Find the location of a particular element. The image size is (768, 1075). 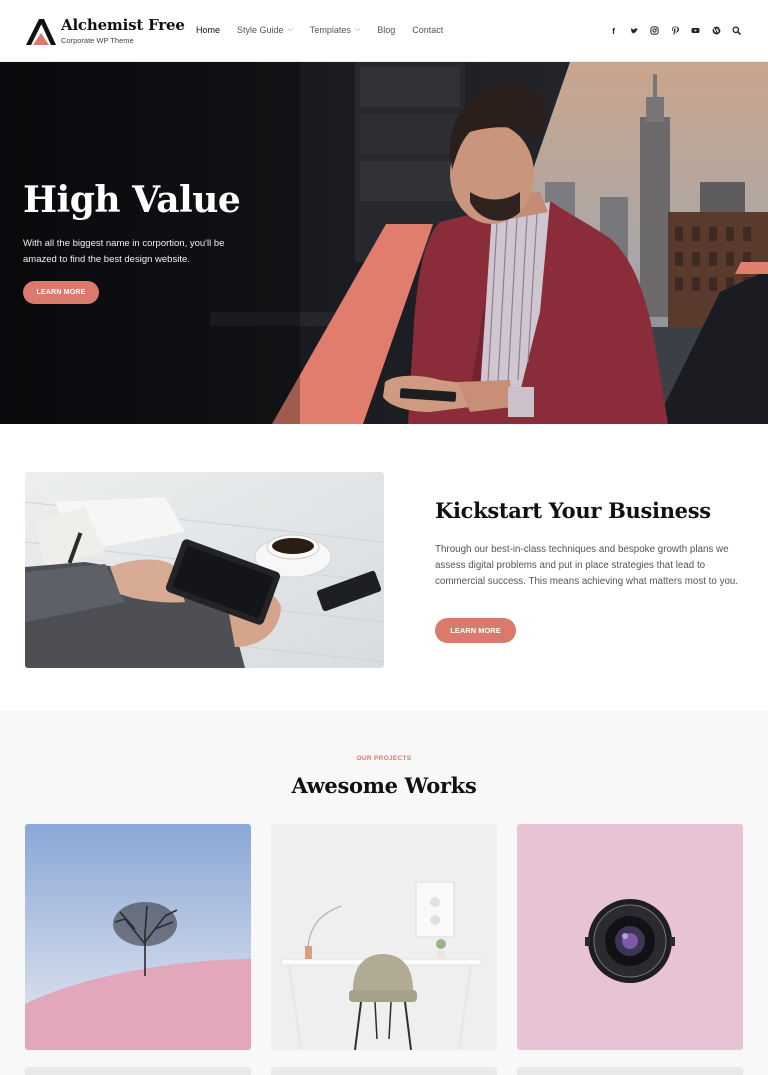

nav-templates: Templates ⌵ is located at coordinates (335, 30).